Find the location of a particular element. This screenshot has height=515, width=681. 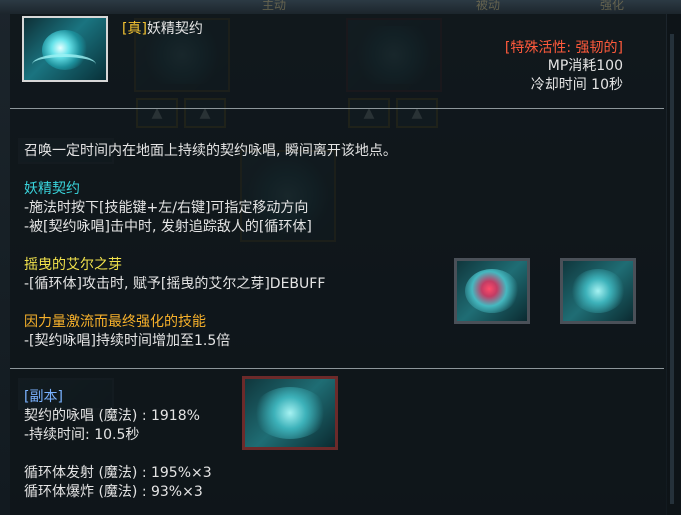

cooldown: 冷却时间 10秒 is located at coordinates (576, 85).